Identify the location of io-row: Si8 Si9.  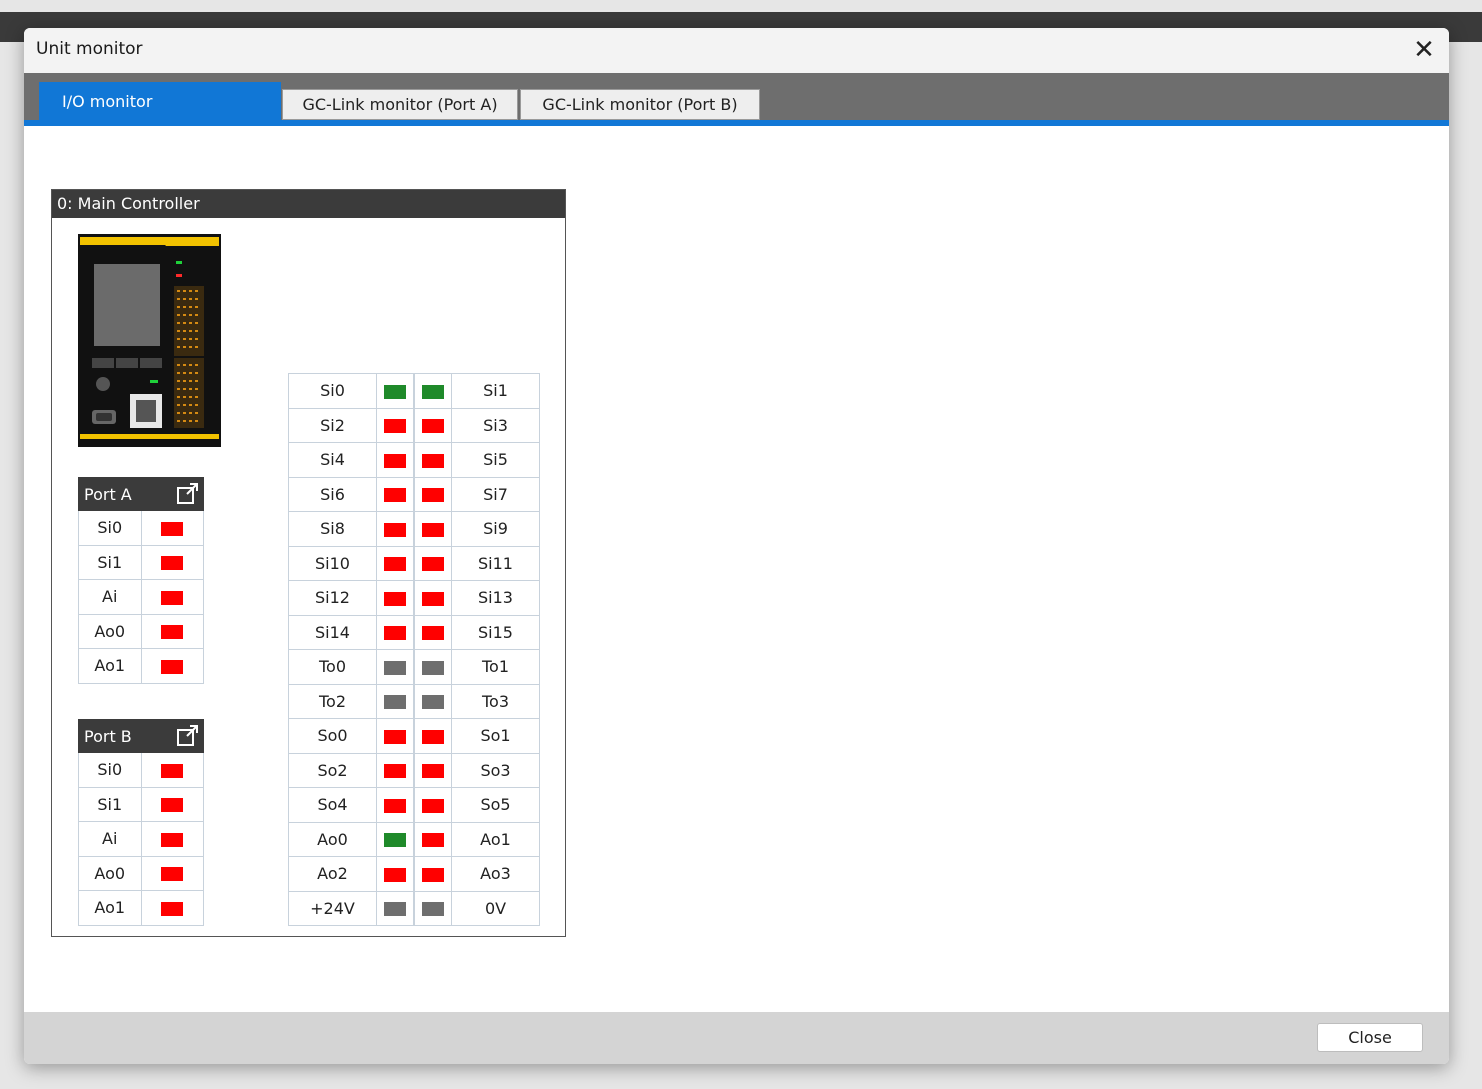
(414, 529).